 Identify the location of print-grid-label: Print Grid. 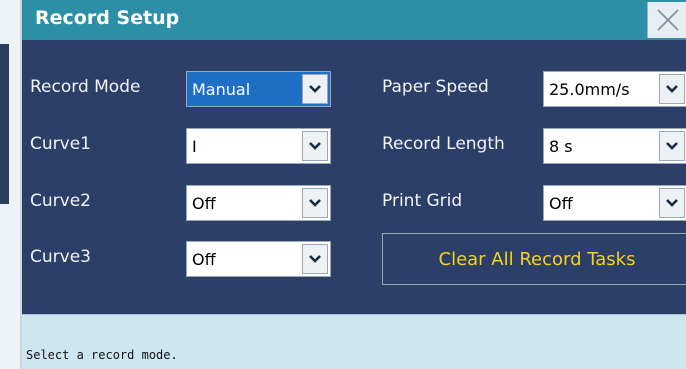
(422, 201).